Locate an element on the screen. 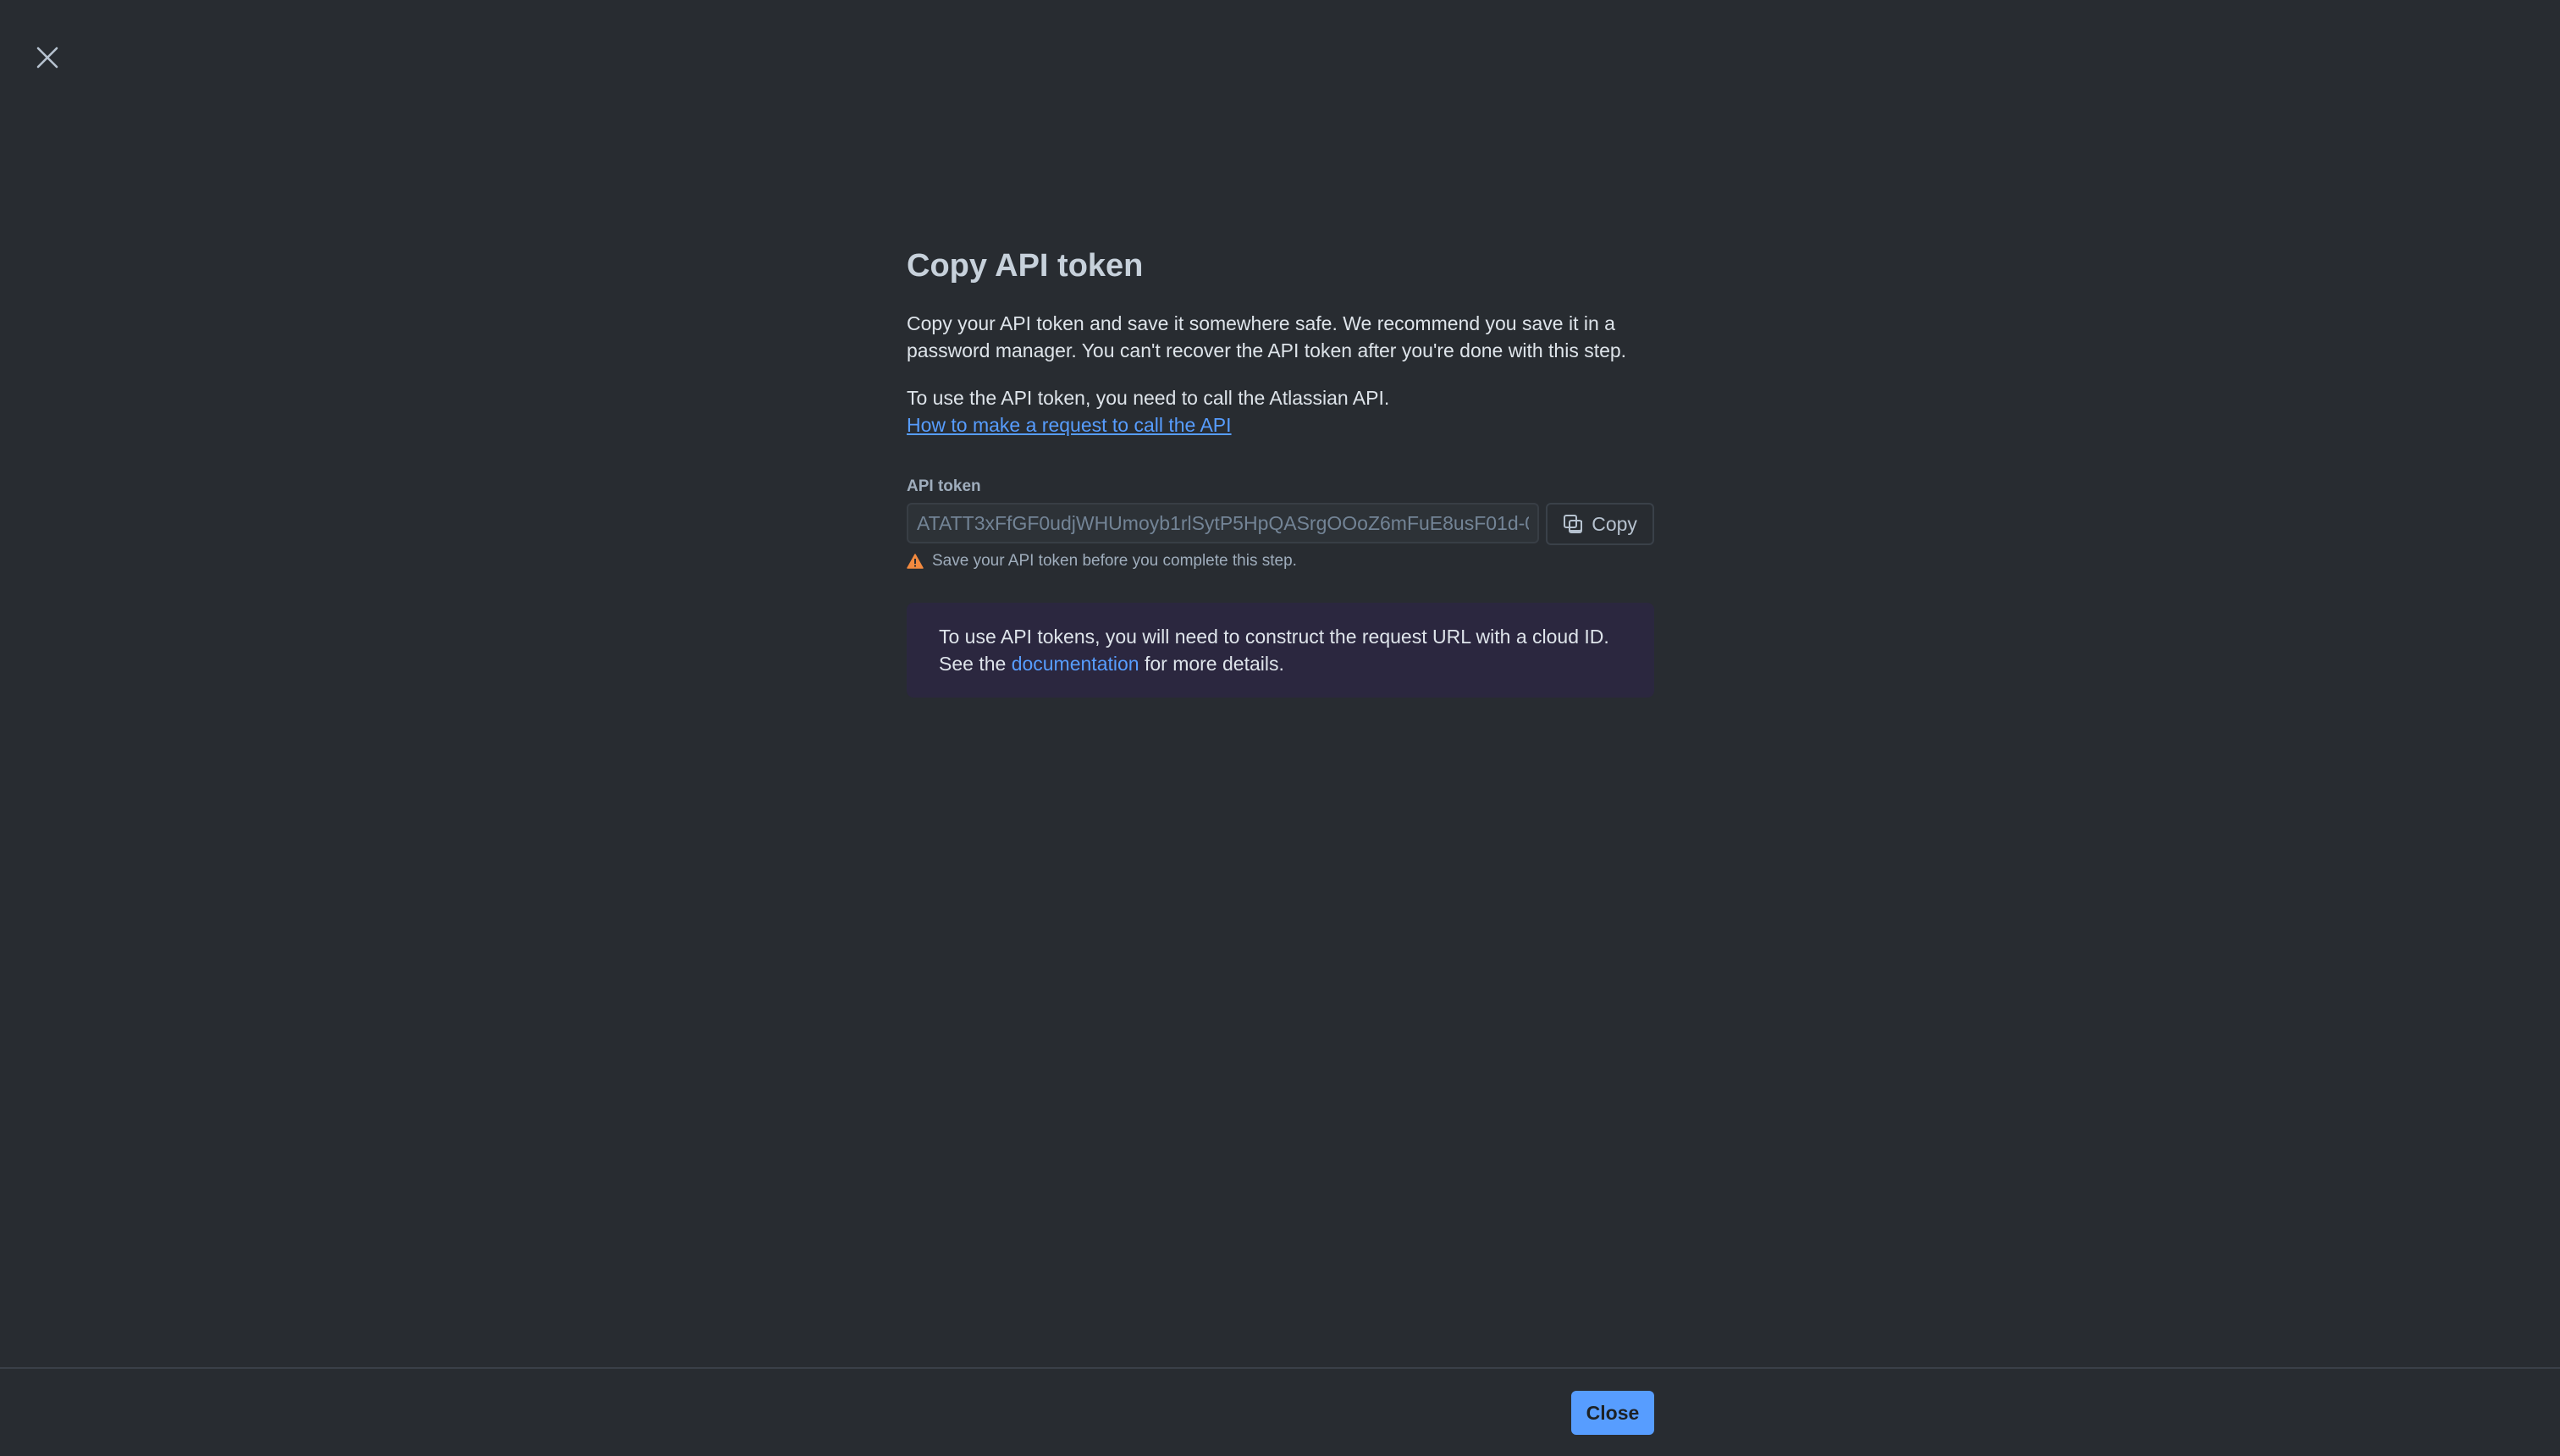 The width and height of the screenshot is (2560, 1456). documentation-link: documentation is located at coordinates (1075, 664).